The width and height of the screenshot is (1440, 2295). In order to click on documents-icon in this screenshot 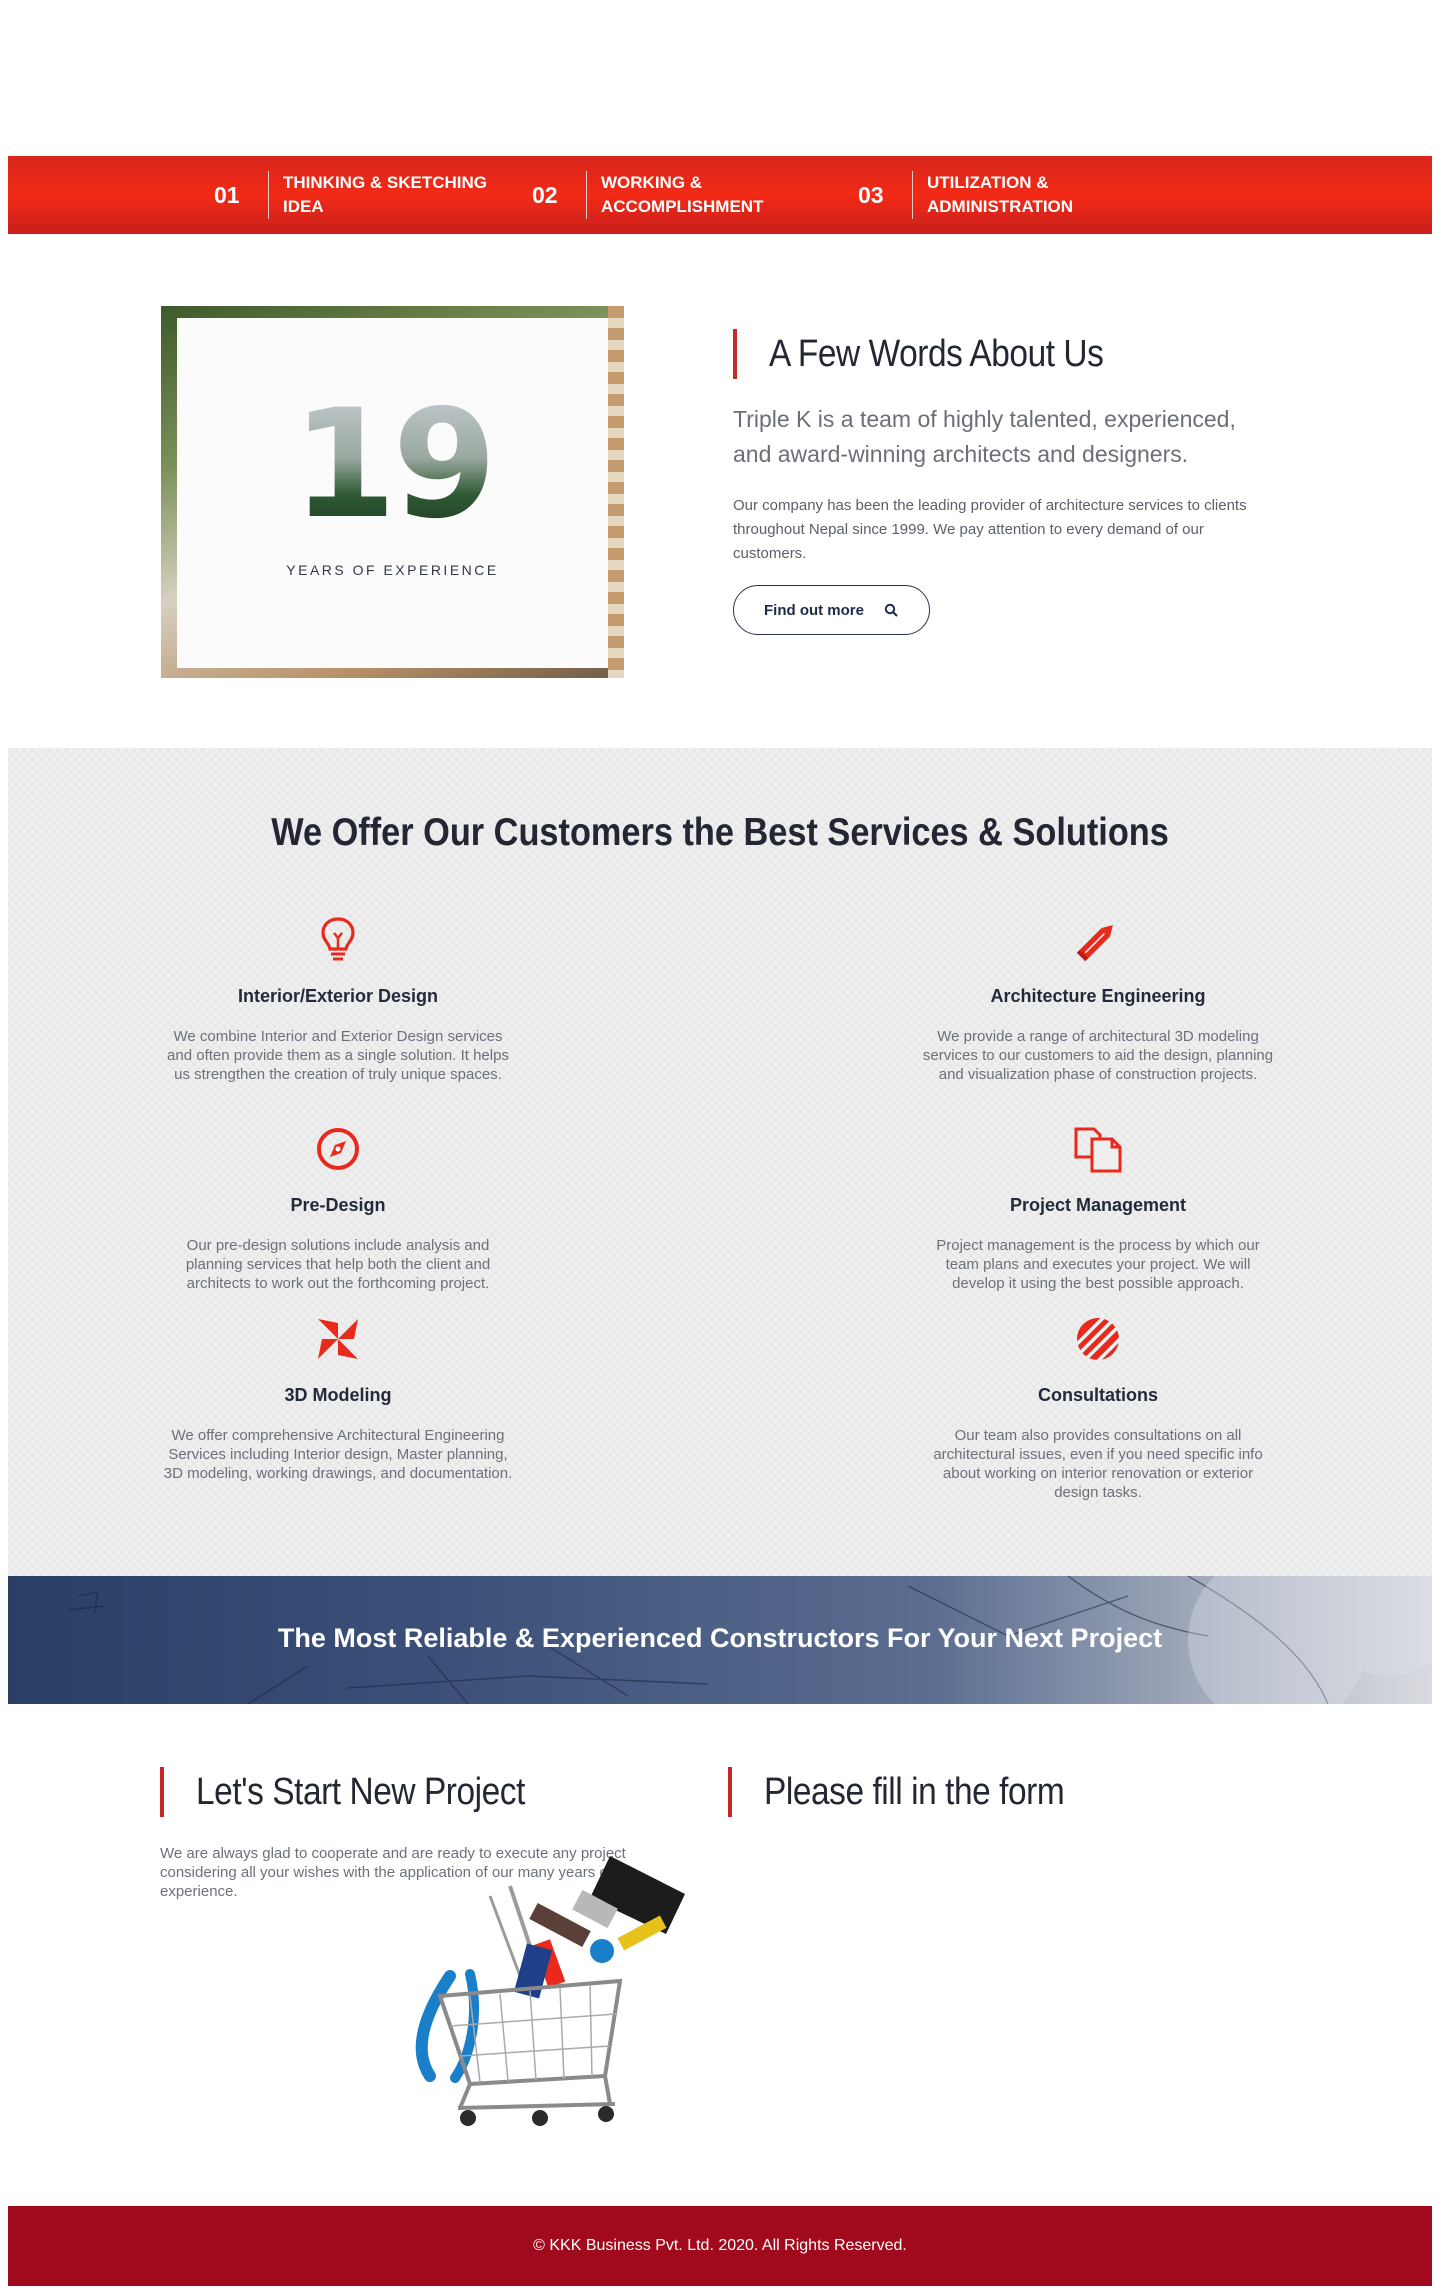, I will do `click(1098, 1149)`.